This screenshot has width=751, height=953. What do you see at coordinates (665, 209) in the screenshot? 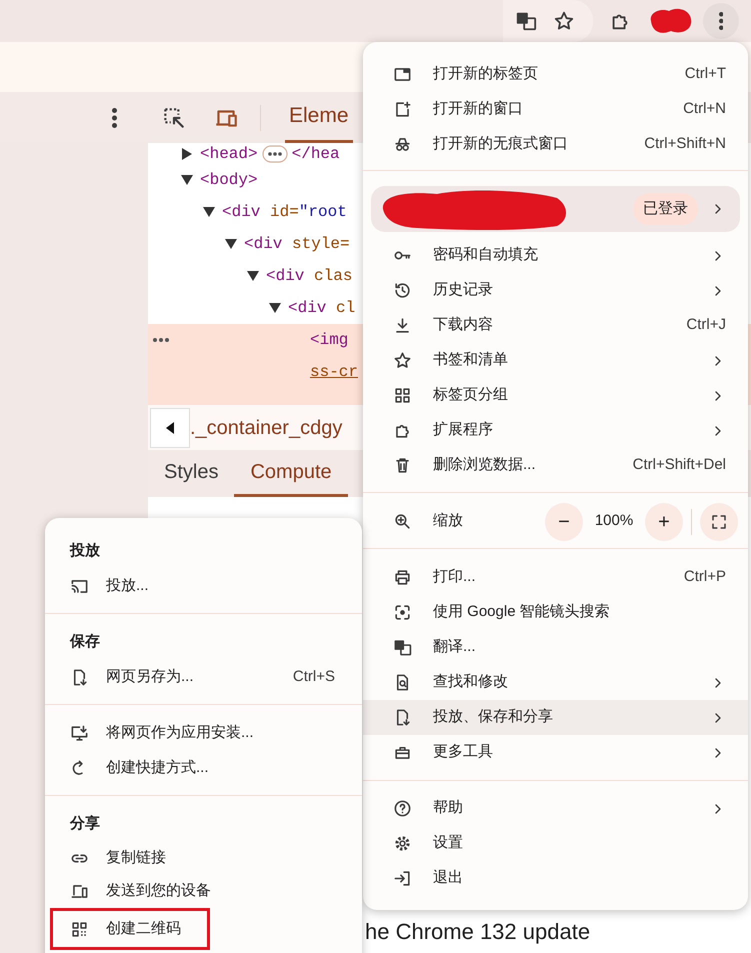
I see `signed-in-badge: 已登录` at bounding box center [665, 209].